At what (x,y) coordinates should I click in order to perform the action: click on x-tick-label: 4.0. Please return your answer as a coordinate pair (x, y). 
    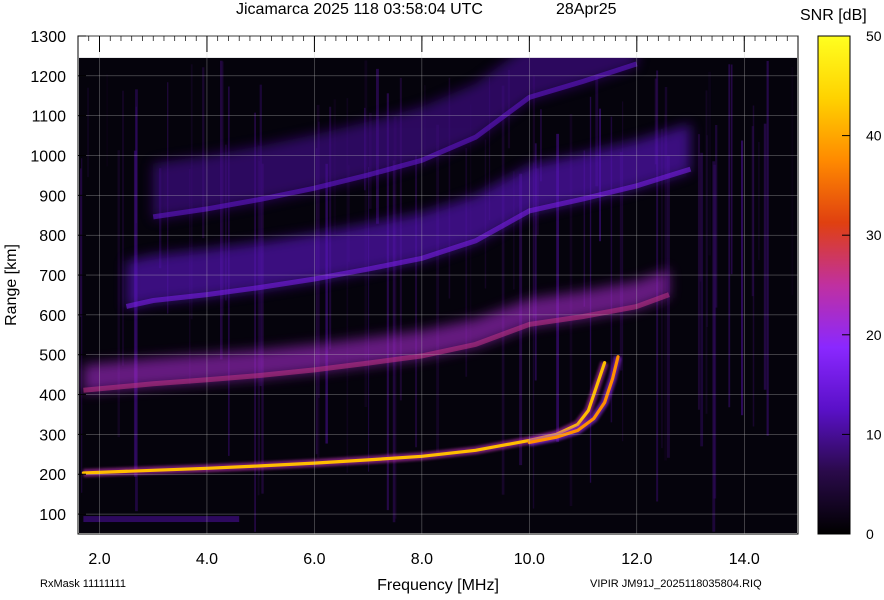
    Looking at the image, I should click on (207, 559).